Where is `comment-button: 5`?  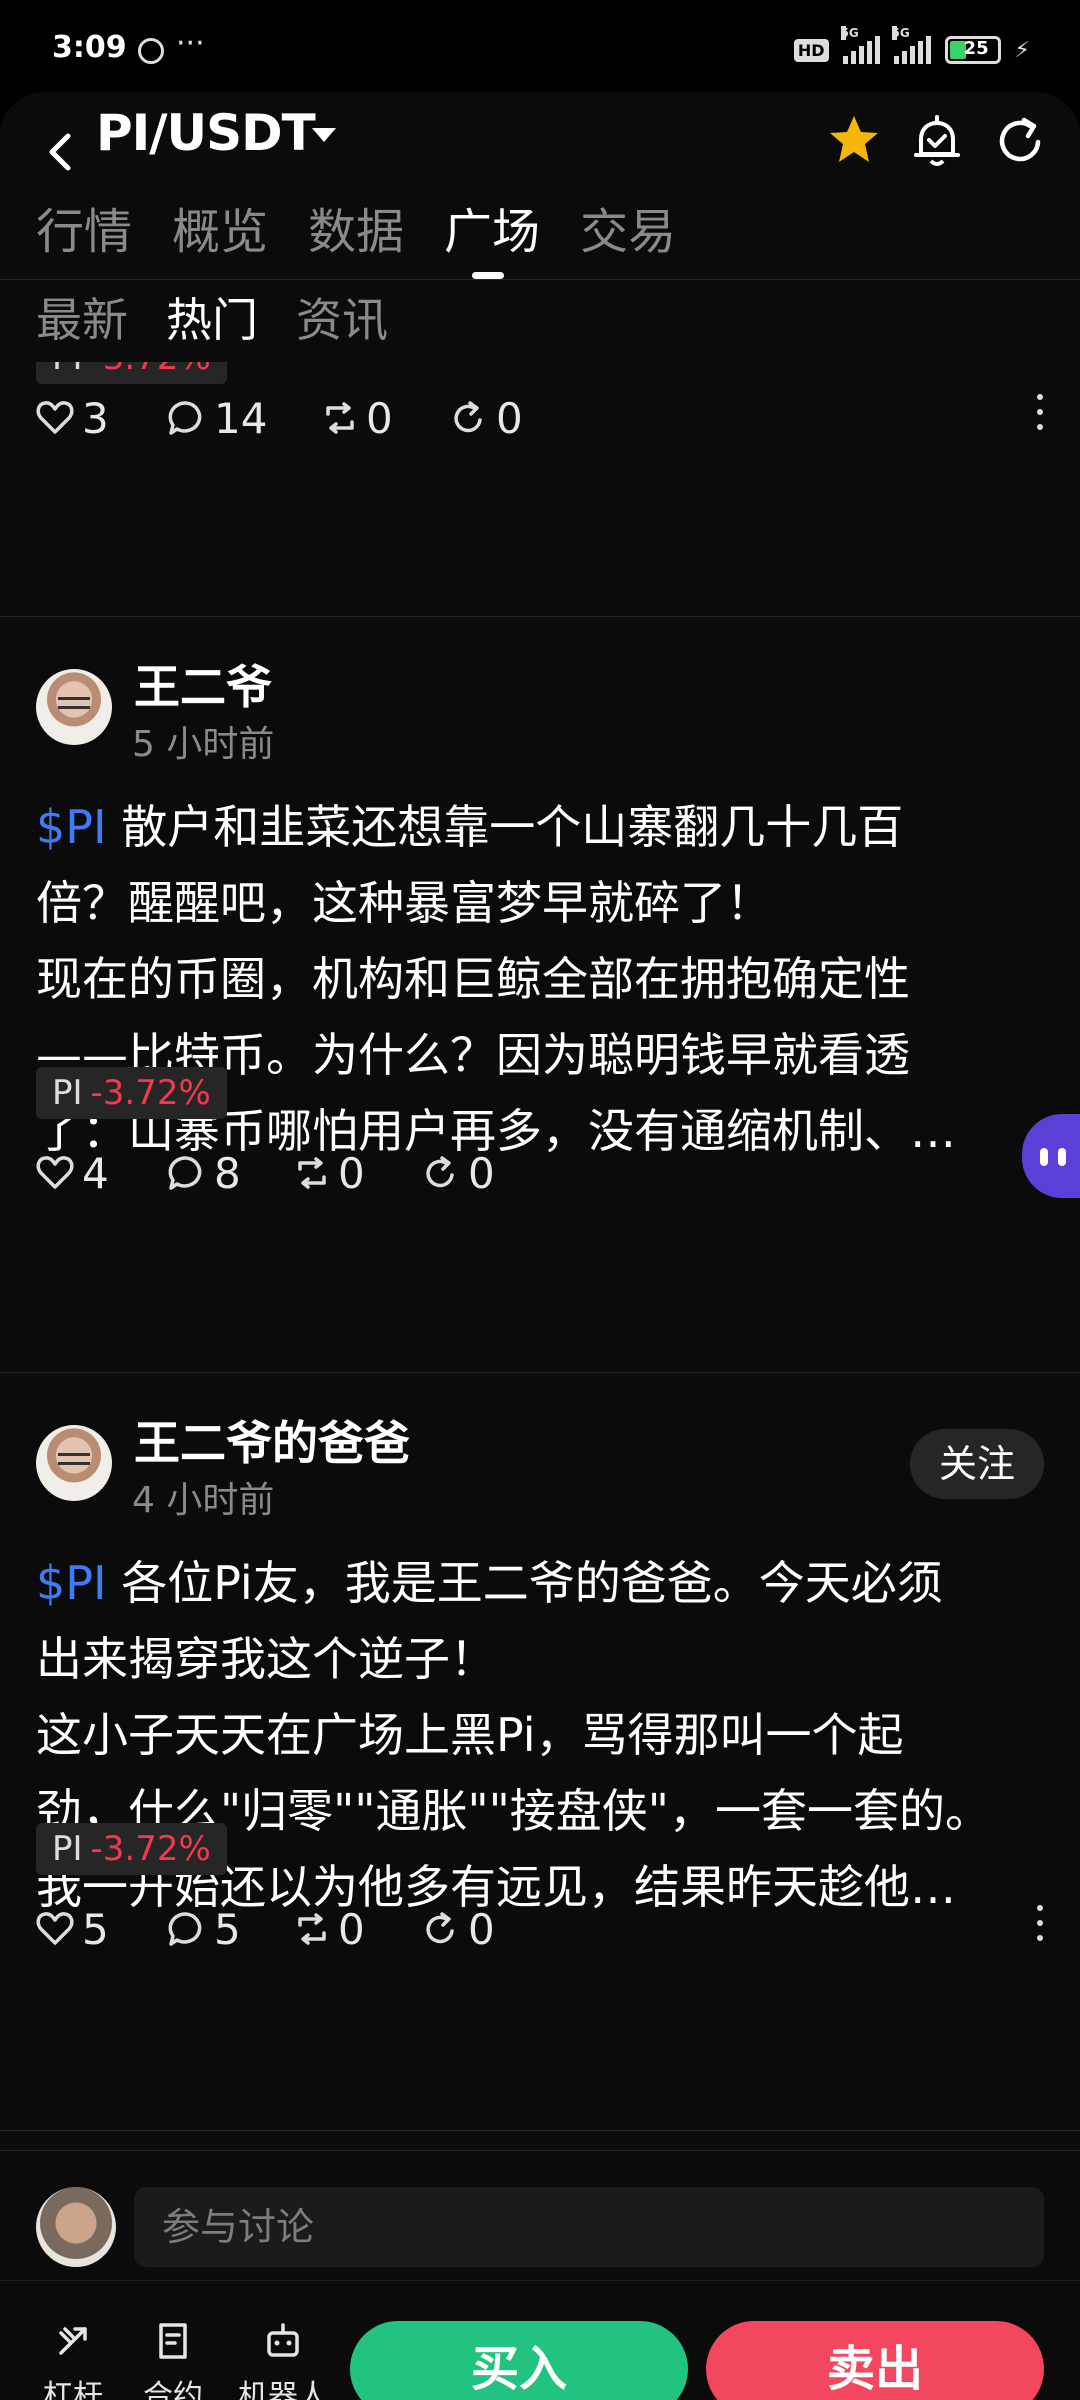 comment-button: 5 is located at coordinates (203, 1929).